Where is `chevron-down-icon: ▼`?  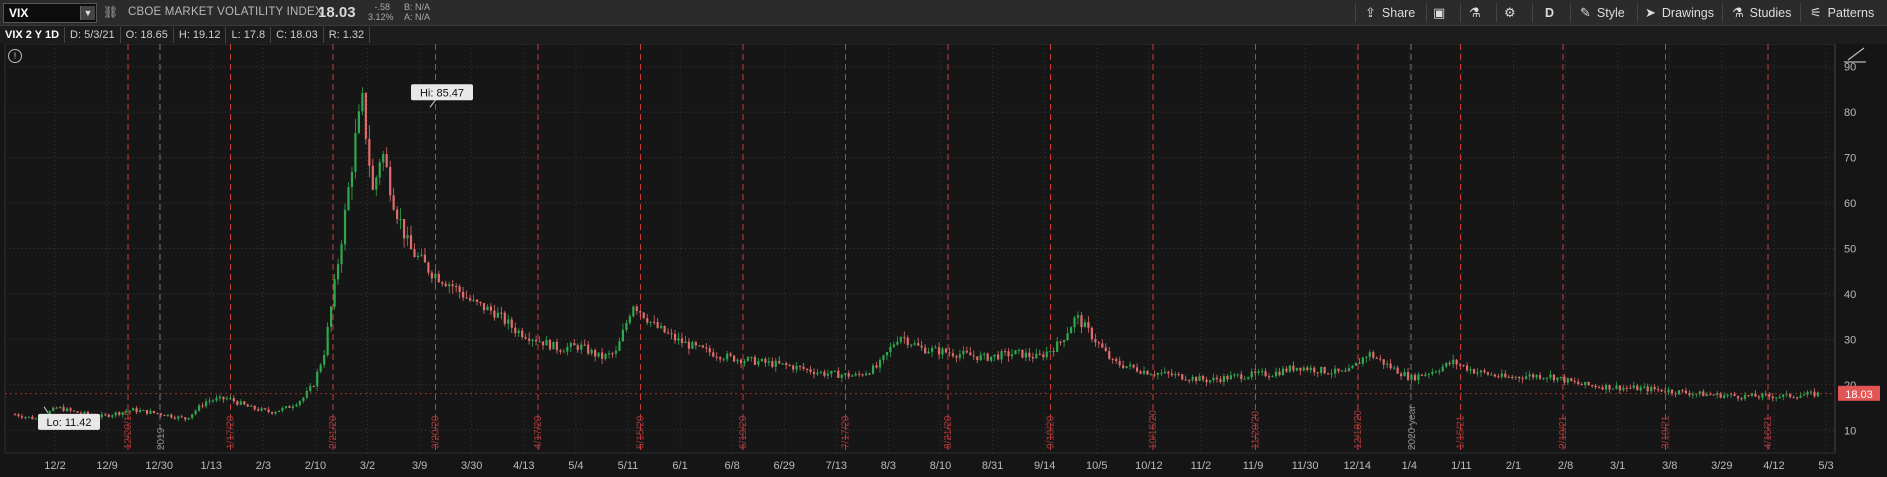
chevron-down-icon: ▼ is located at coordinates (87, 13).